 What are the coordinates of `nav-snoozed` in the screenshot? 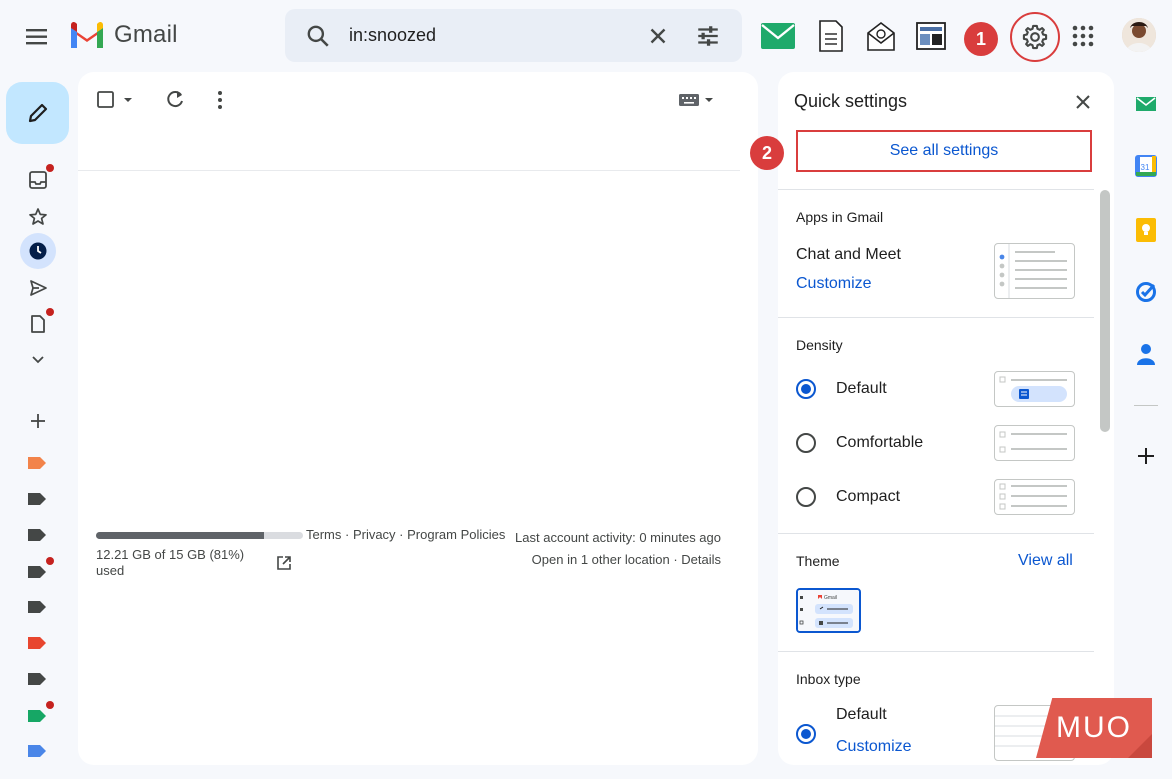 It's located at (38, 251).